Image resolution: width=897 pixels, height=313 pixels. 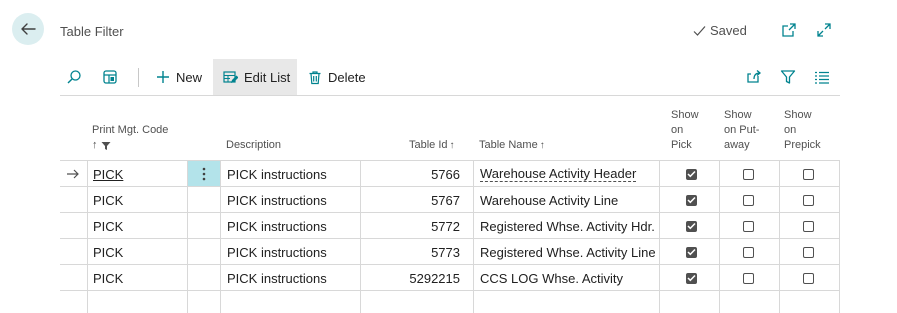 What do you see at coordinates (338, 77) in the screenshot?
I see `delete-button: Delete` at bounding box center [338, 77].